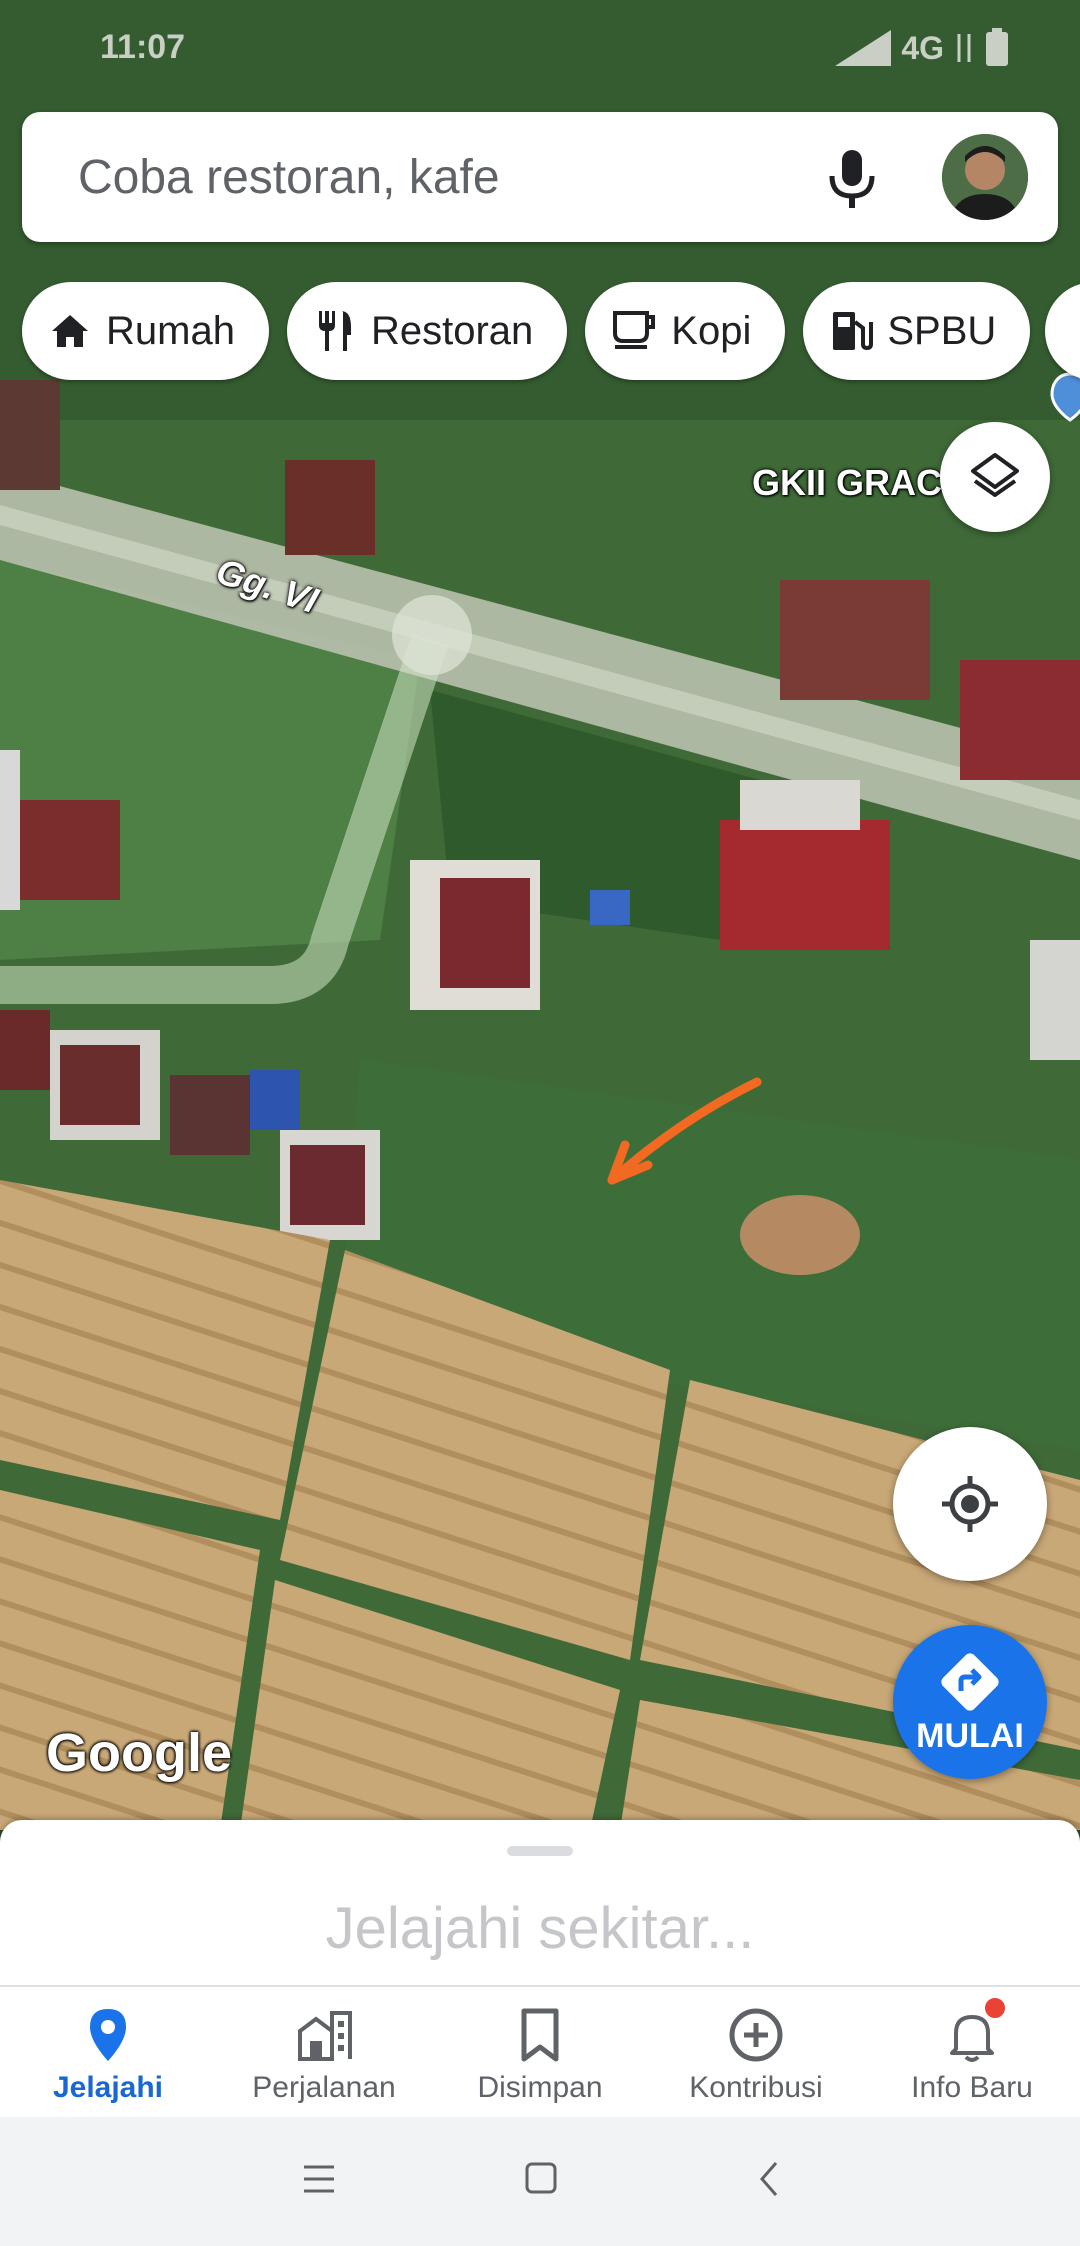 This screenshot has height=2246, width=1080. I want to click on restaurant-icon, so click(334, 331).